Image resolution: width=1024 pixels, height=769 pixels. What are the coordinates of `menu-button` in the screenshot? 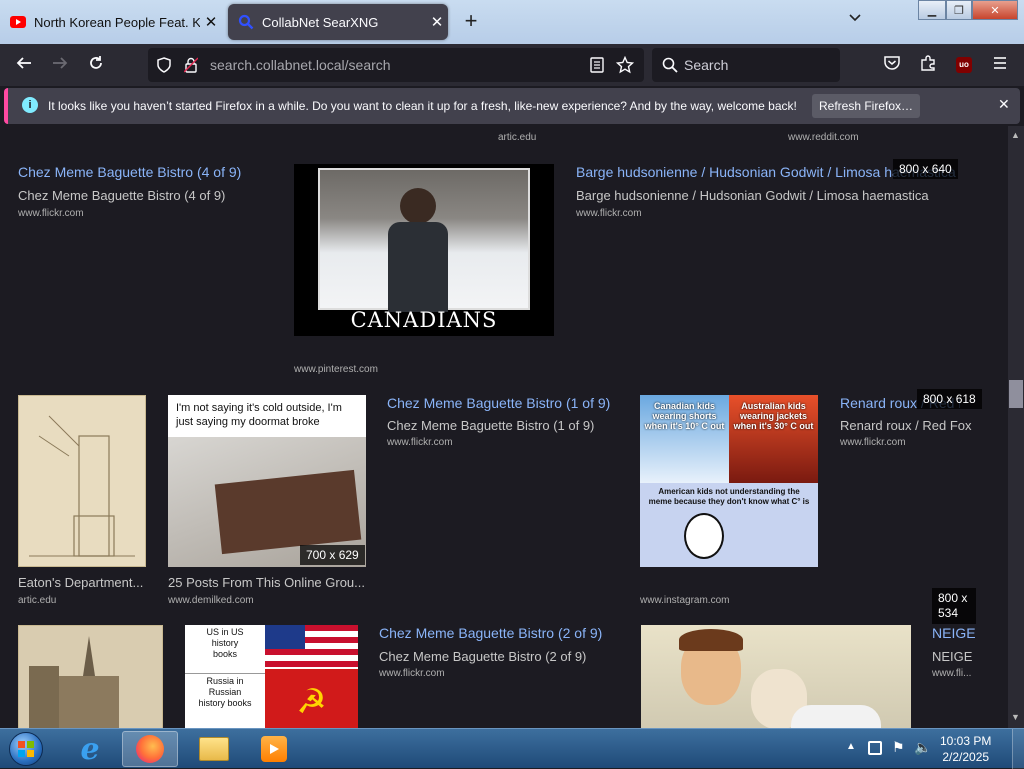 It's located at (1000, 65).